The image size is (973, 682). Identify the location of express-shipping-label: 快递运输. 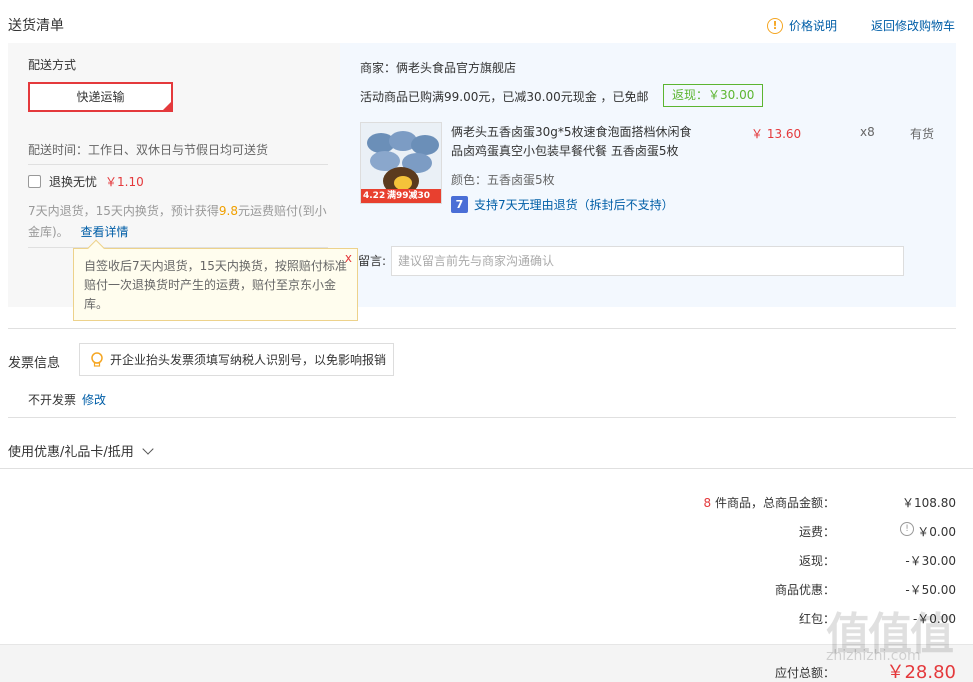
(100, 97).